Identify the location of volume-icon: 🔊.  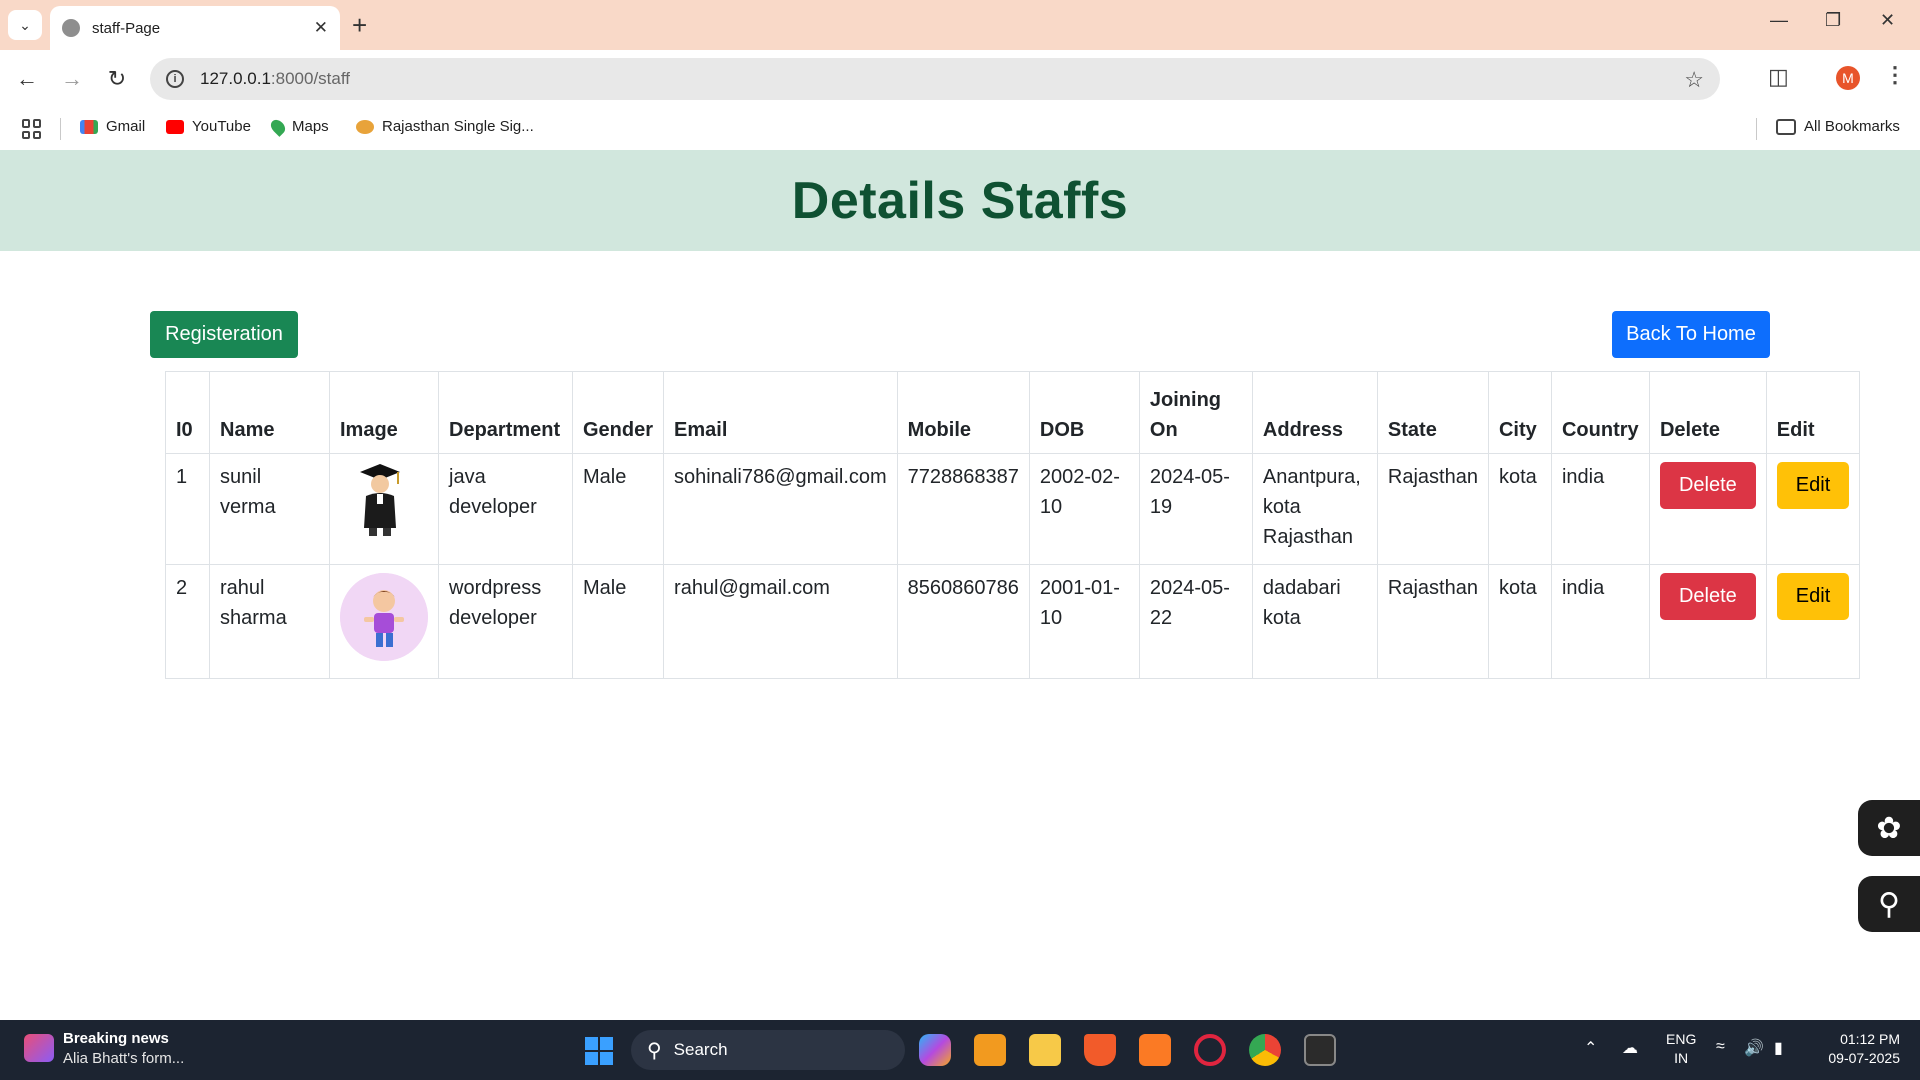
(1754, 1048).